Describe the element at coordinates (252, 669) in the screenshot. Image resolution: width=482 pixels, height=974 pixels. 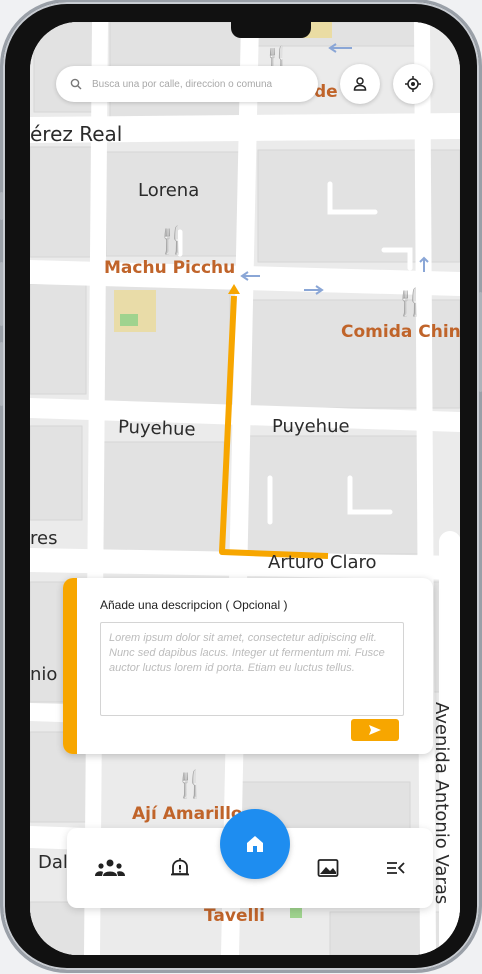
I see `description-input` at that location.